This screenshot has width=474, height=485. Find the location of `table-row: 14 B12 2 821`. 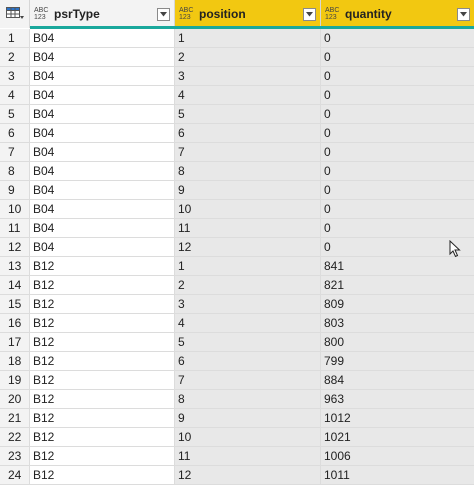

table-row: 14 B12 2 821 is located at coordinates (237, 285).